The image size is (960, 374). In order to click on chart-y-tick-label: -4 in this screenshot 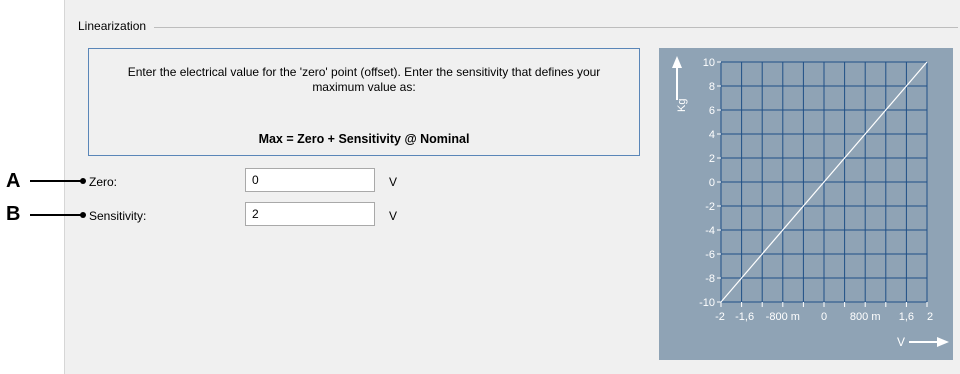, I will do `click(710, 231)`.